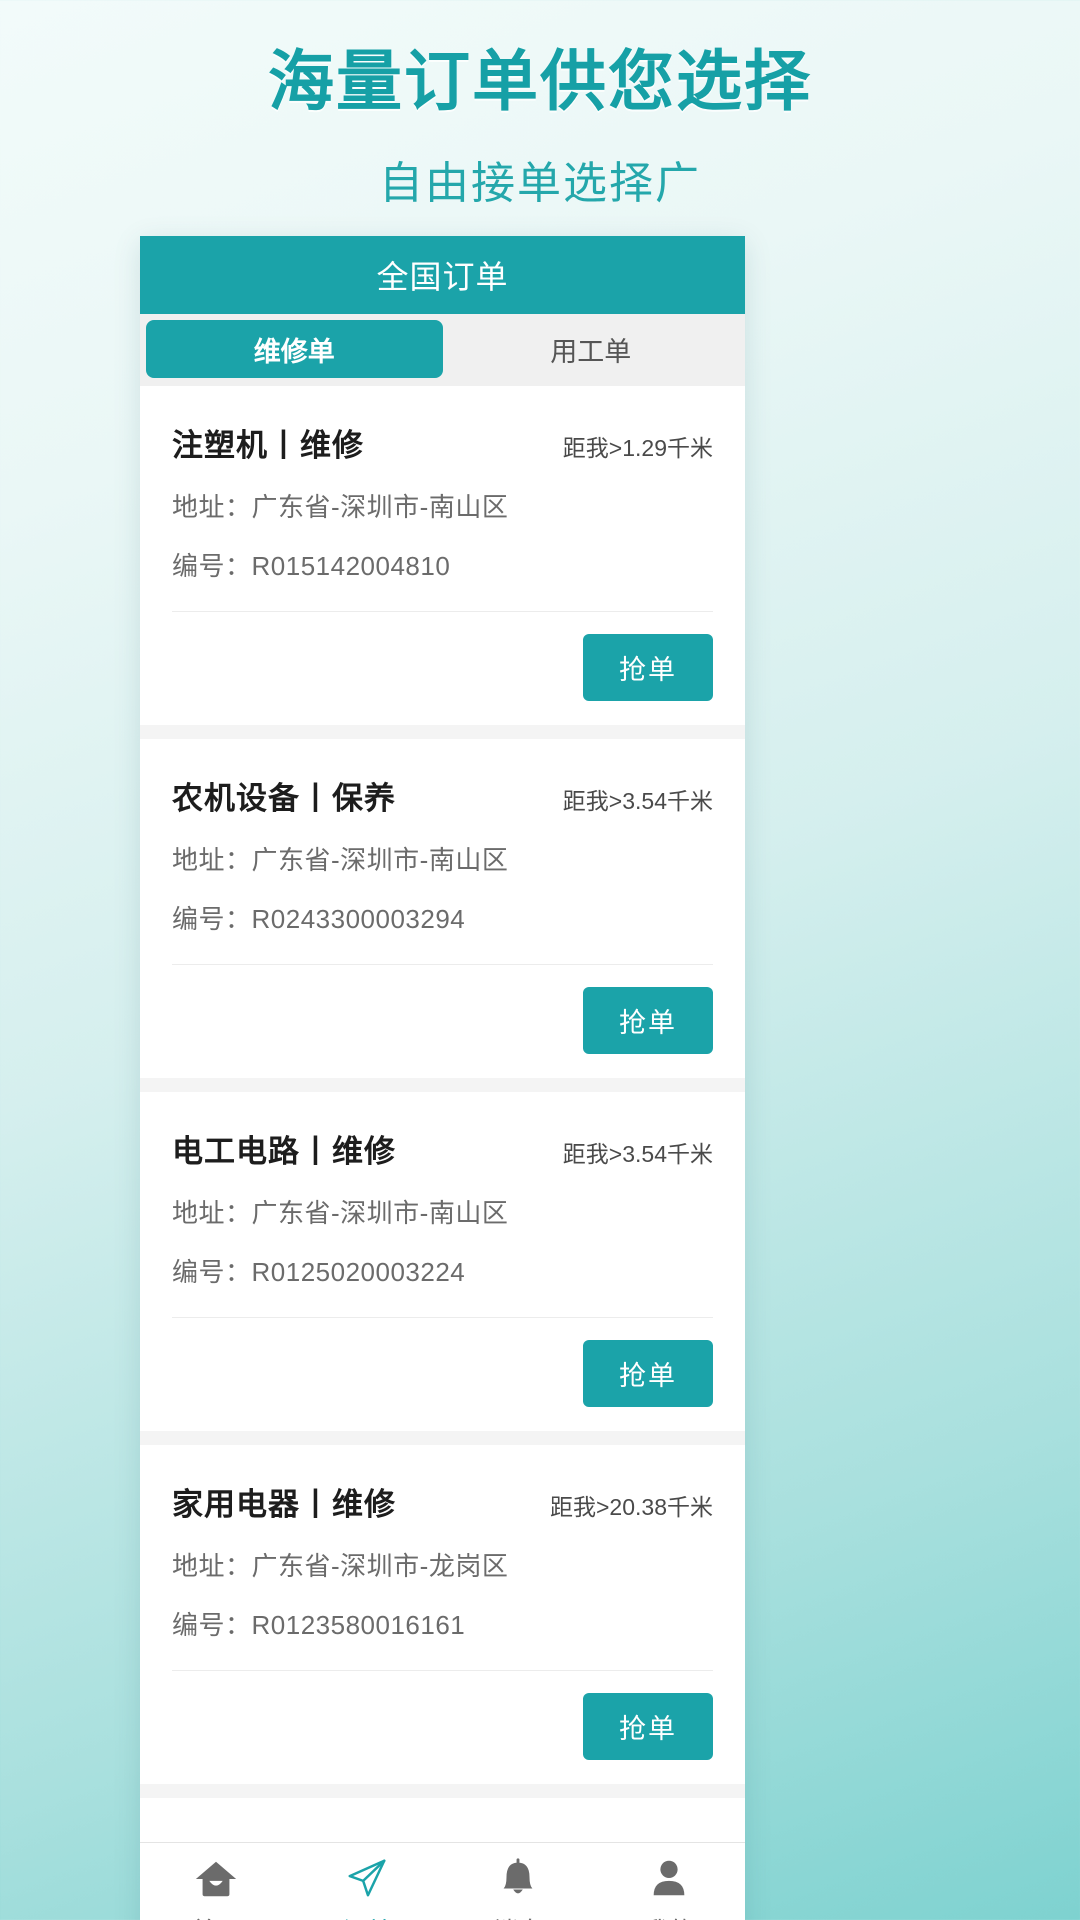  What do you see at coordinates (637, 448) in the screenshot?
I see `order-distance: 距我>1.29千米` at bounding box center [637, 448].